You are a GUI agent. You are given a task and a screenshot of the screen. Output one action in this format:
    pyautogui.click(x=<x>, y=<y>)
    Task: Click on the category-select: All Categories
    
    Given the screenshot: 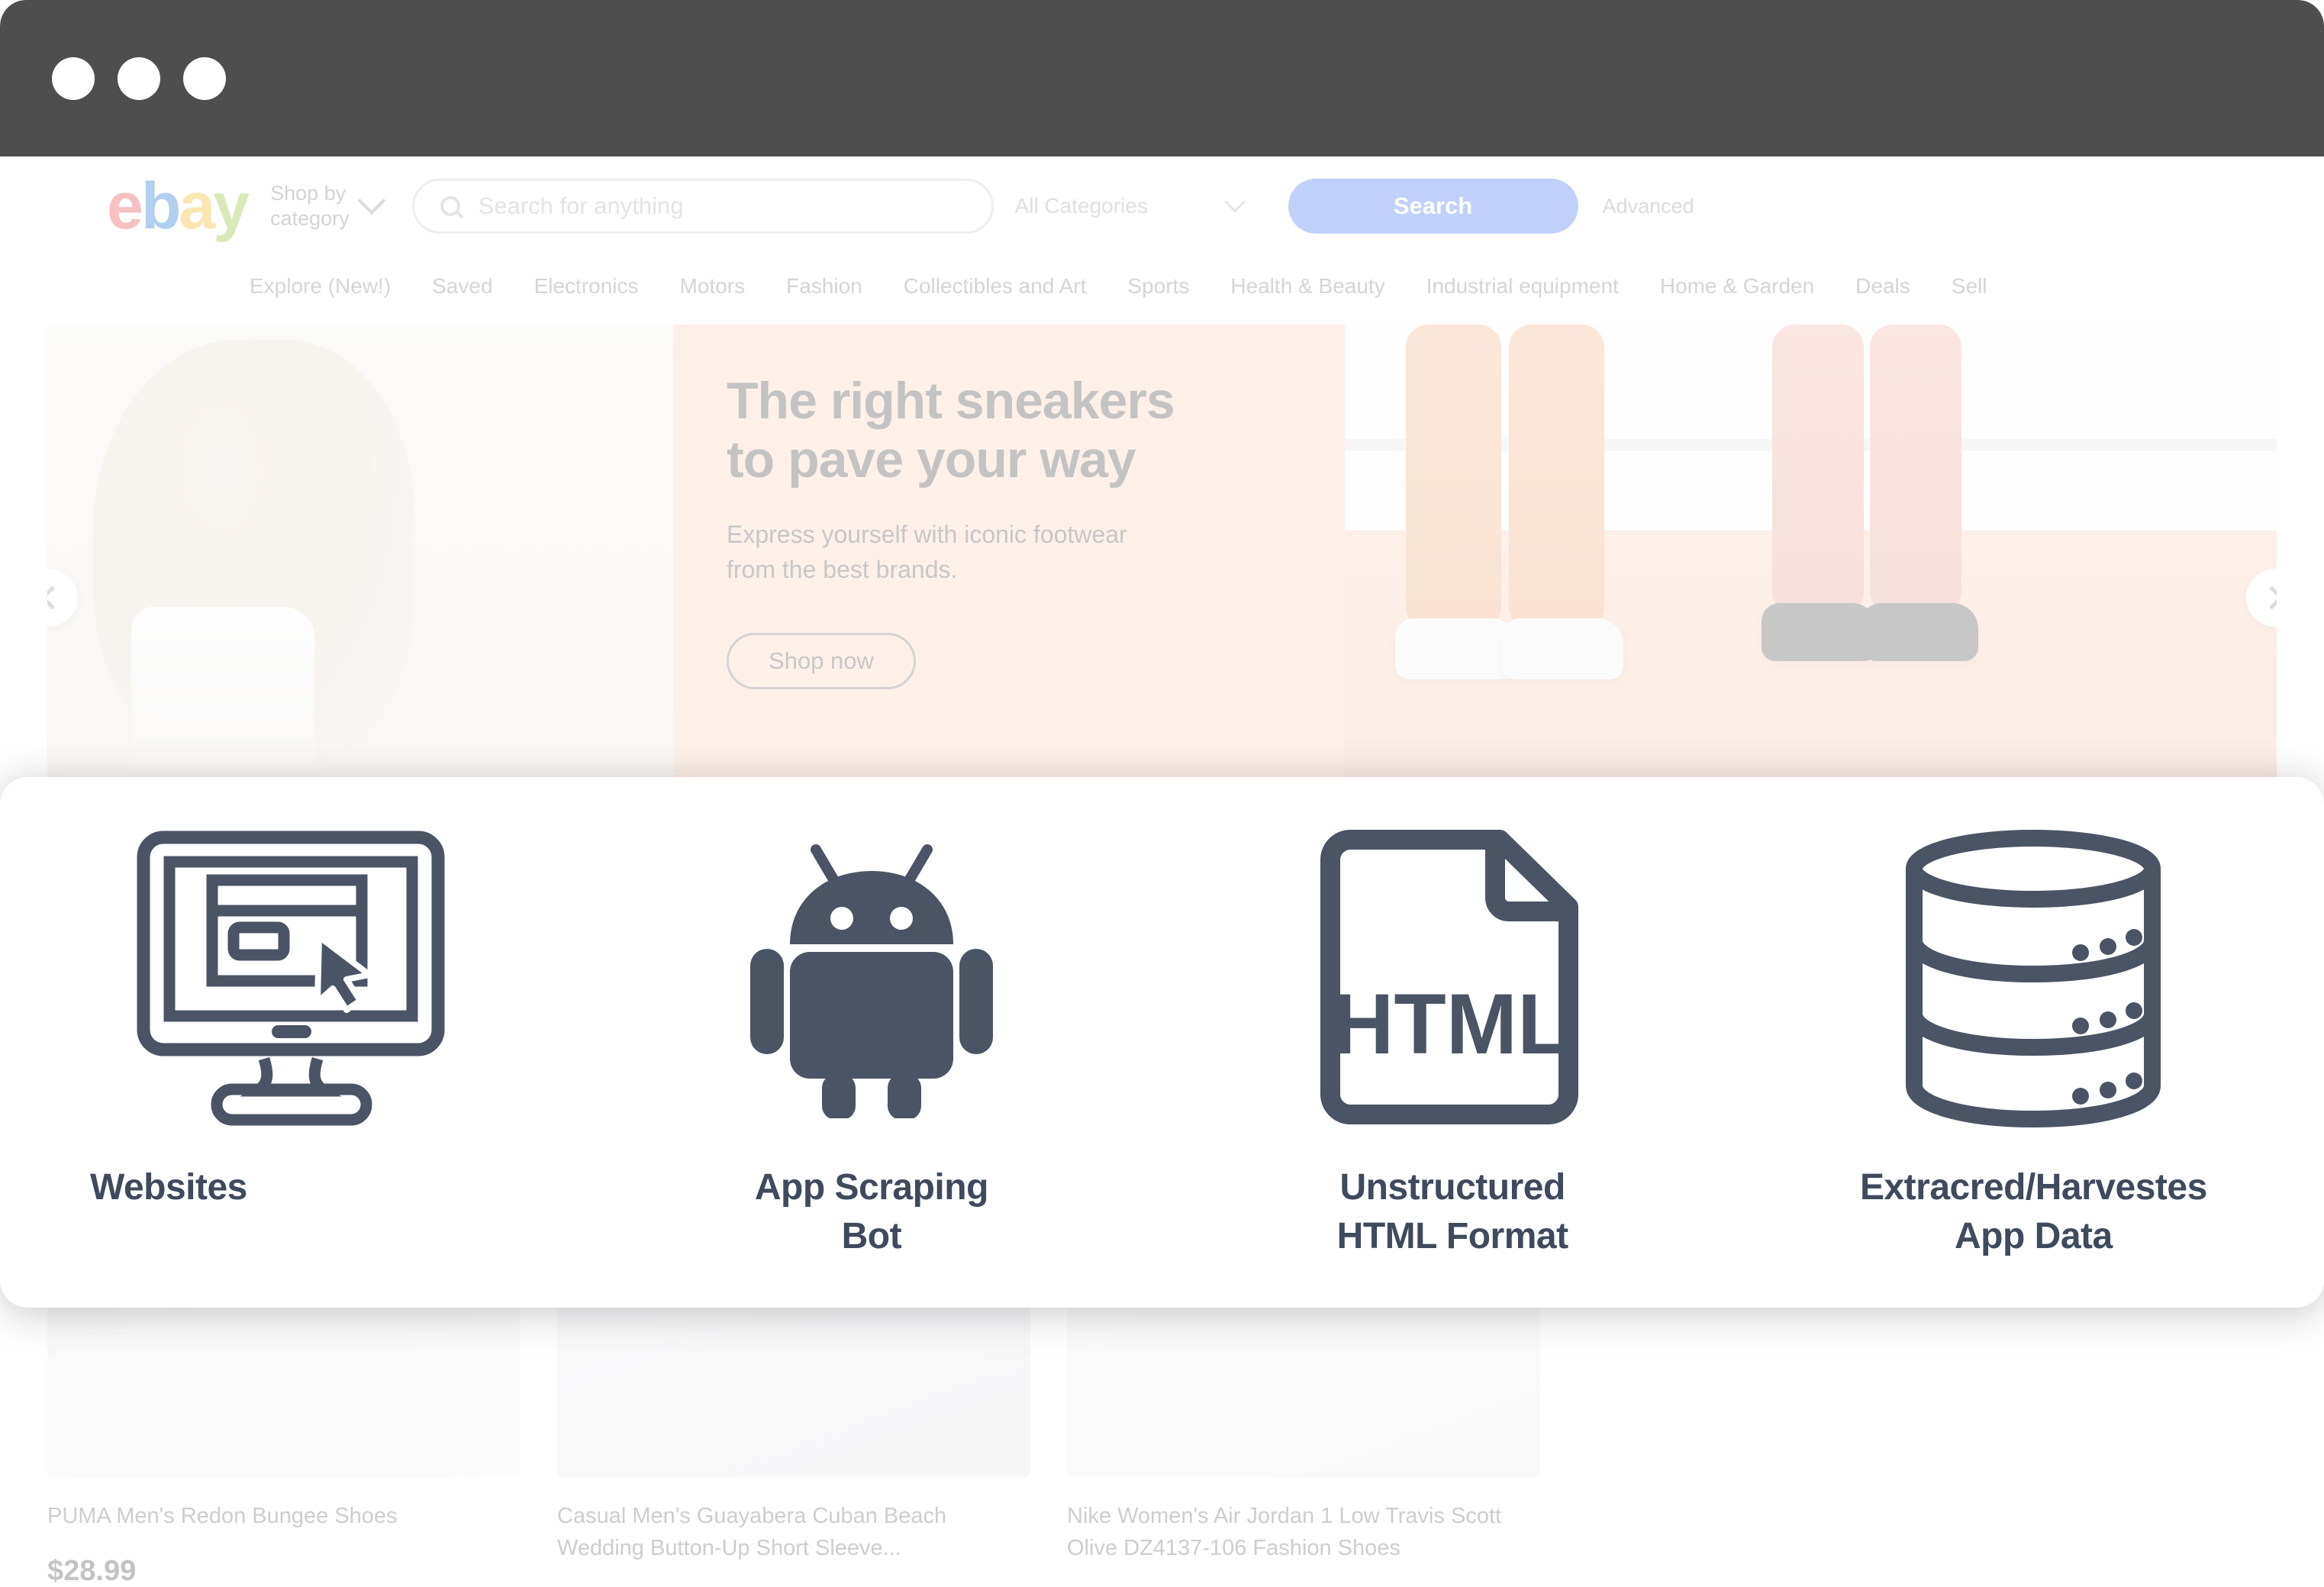 What is the action you would take?
    pyautogui.click(x=1131, y=206)
    